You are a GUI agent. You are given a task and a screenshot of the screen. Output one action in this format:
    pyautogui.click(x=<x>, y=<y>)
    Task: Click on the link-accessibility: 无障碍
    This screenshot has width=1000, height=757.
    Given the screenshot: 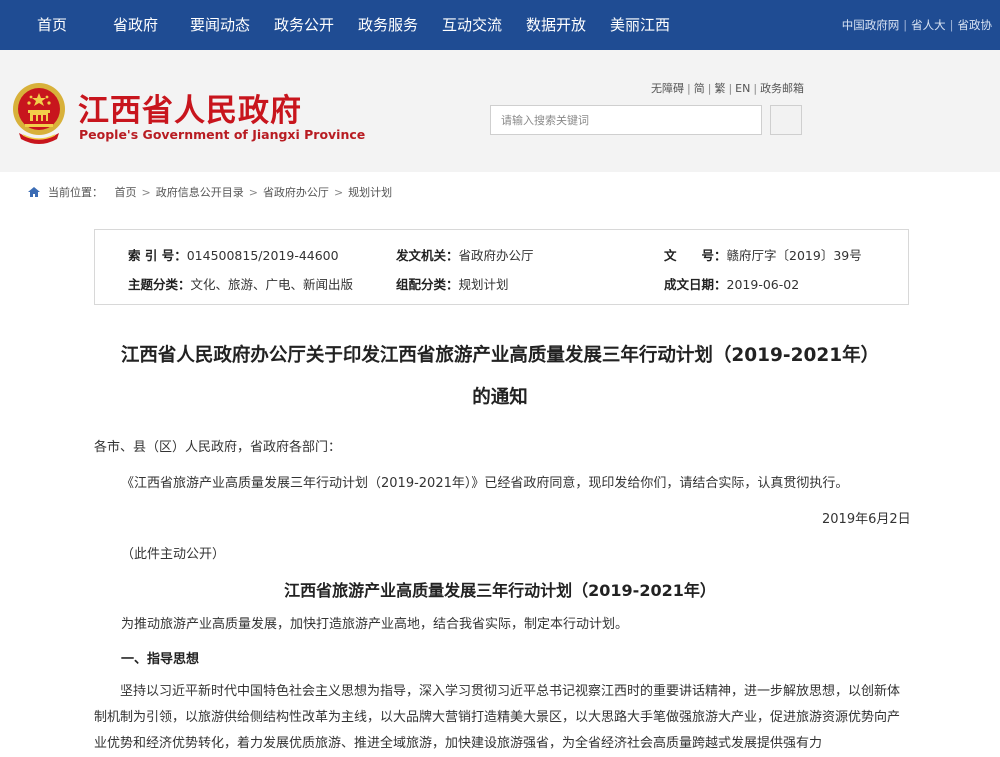 What is the action you would take?
    pyautogui.click(x=667, y=88)
    